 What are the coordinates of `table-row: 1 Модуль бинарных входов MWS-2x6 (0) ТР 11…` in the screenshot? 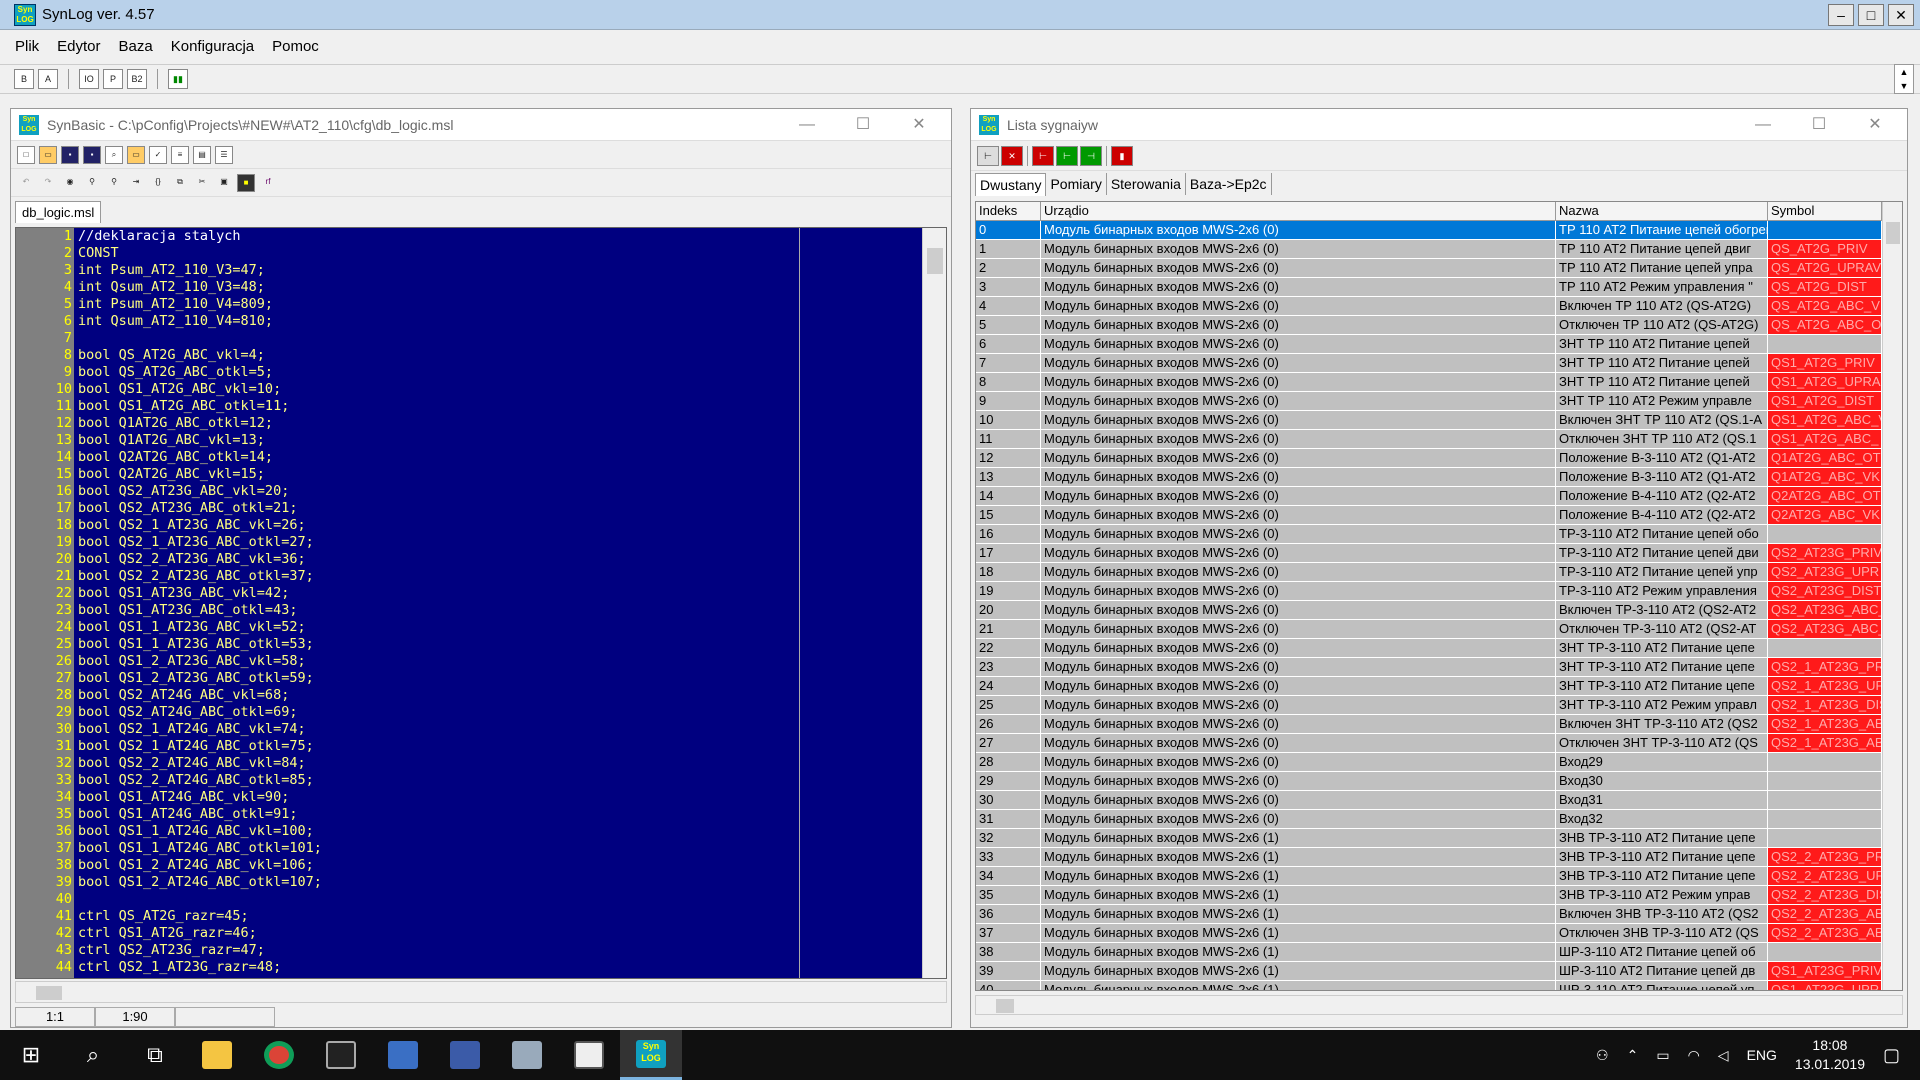 It's located at (1439, 249).